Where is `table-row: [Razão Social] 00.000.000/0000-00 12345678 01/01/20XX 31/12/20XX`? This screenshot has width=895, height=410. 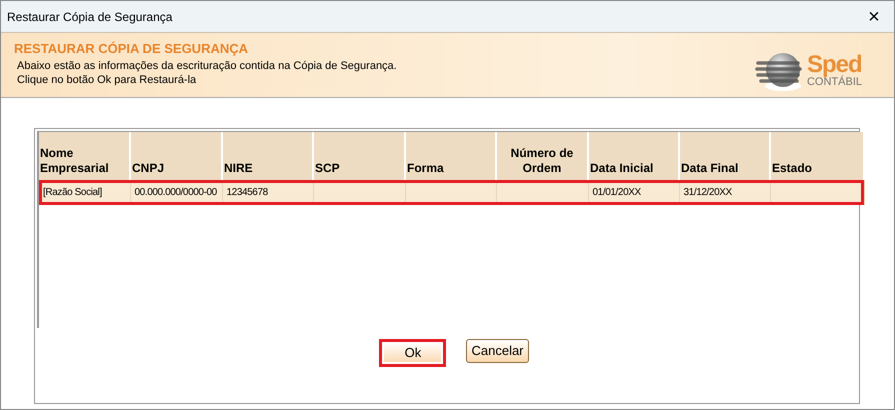 table-row: [Razão Social] 00.000.000/0000-00 12345678 01/01/20XX 31/12/20XX is located at coordinates (451, 192).